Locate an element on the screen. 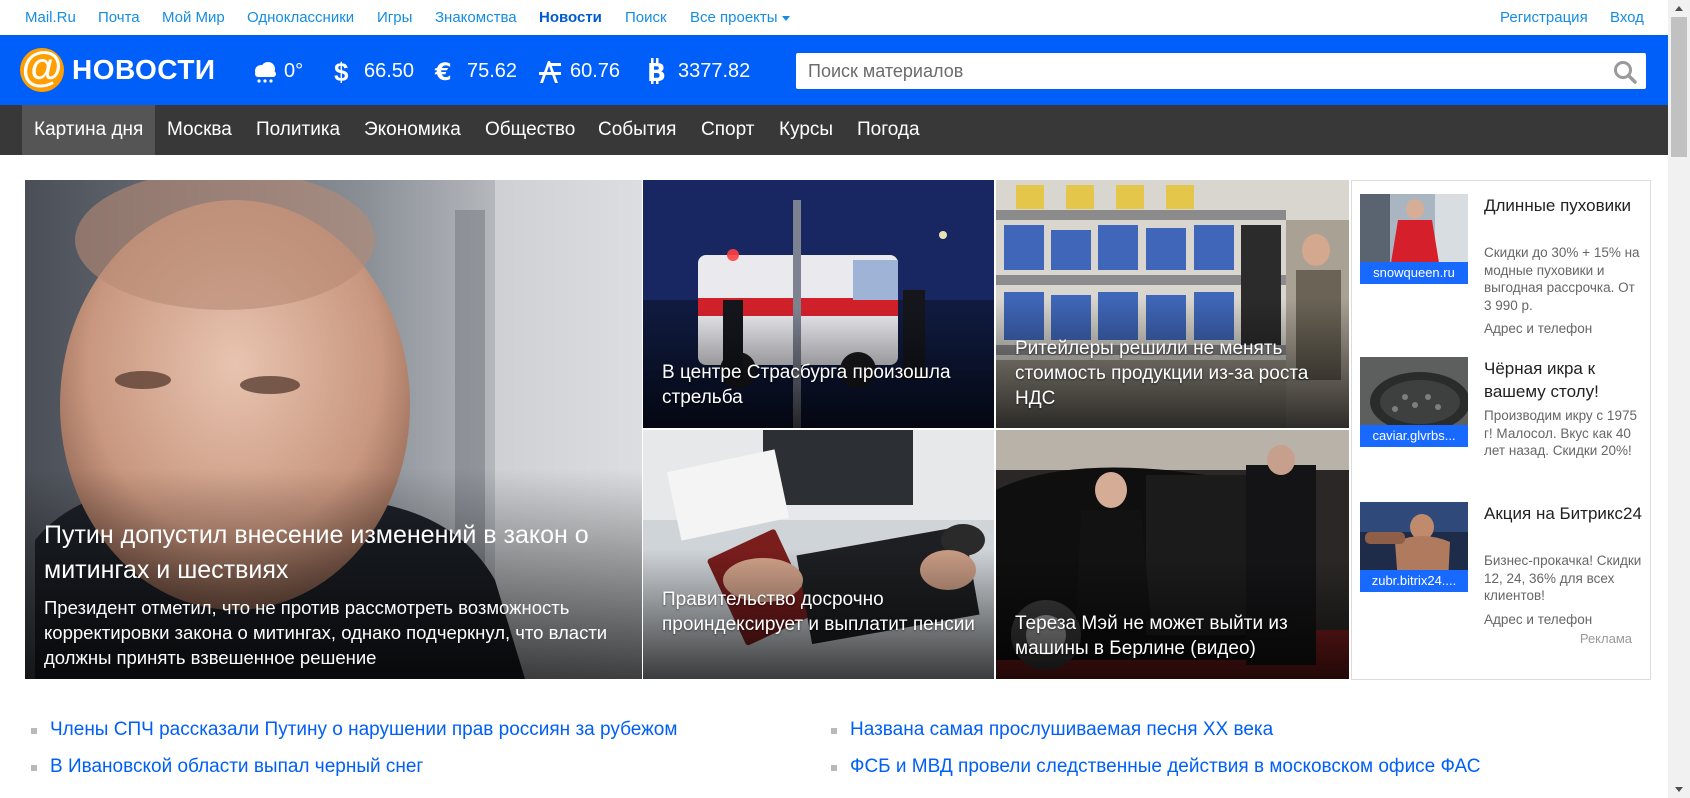 The height and width of the screenshot is (798, 1690). eur-value: 75.62 is located at coordinates (492, 71).